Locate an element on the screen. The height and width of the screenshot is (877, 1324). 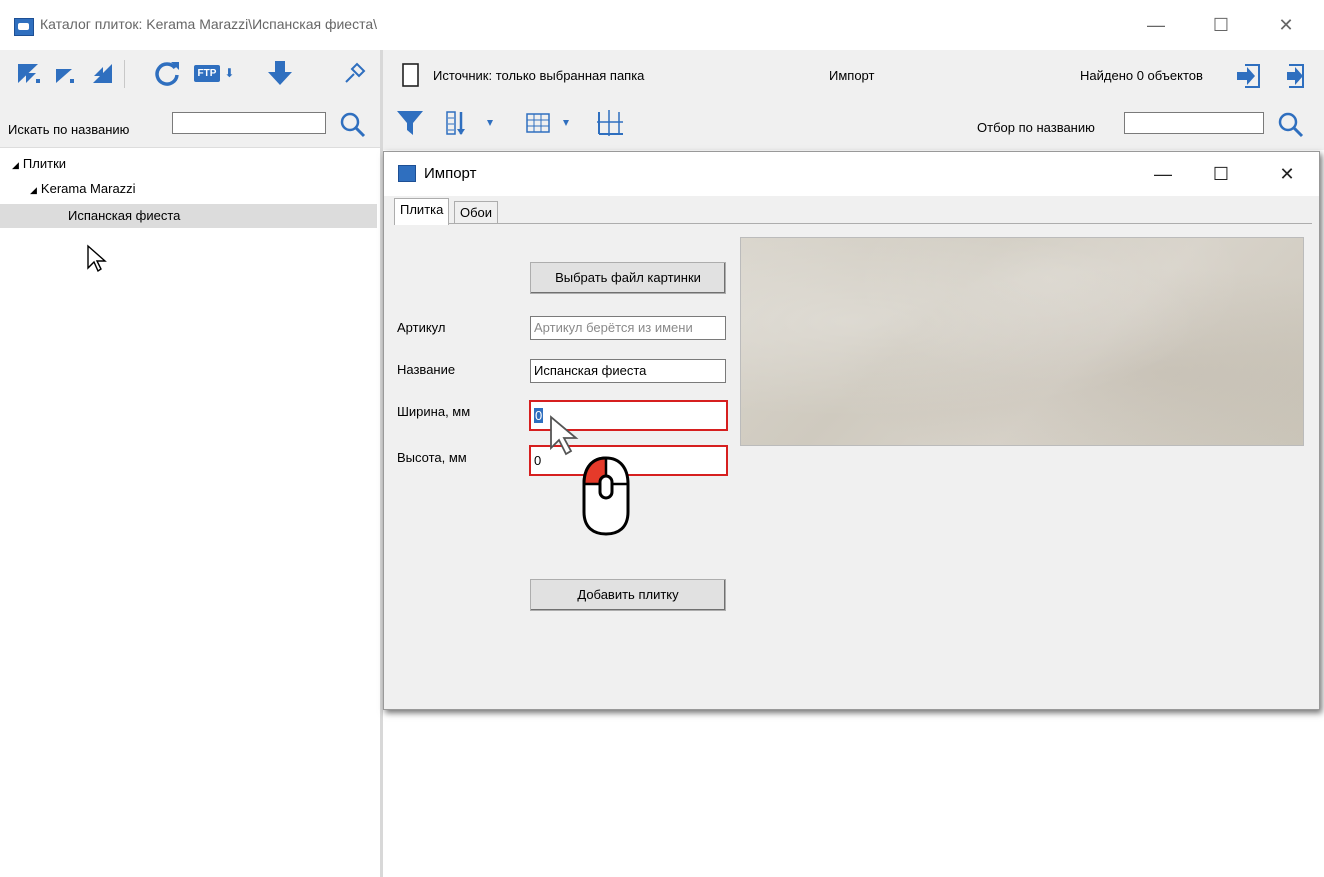
pin-icon is located at coordinates (355, 73).